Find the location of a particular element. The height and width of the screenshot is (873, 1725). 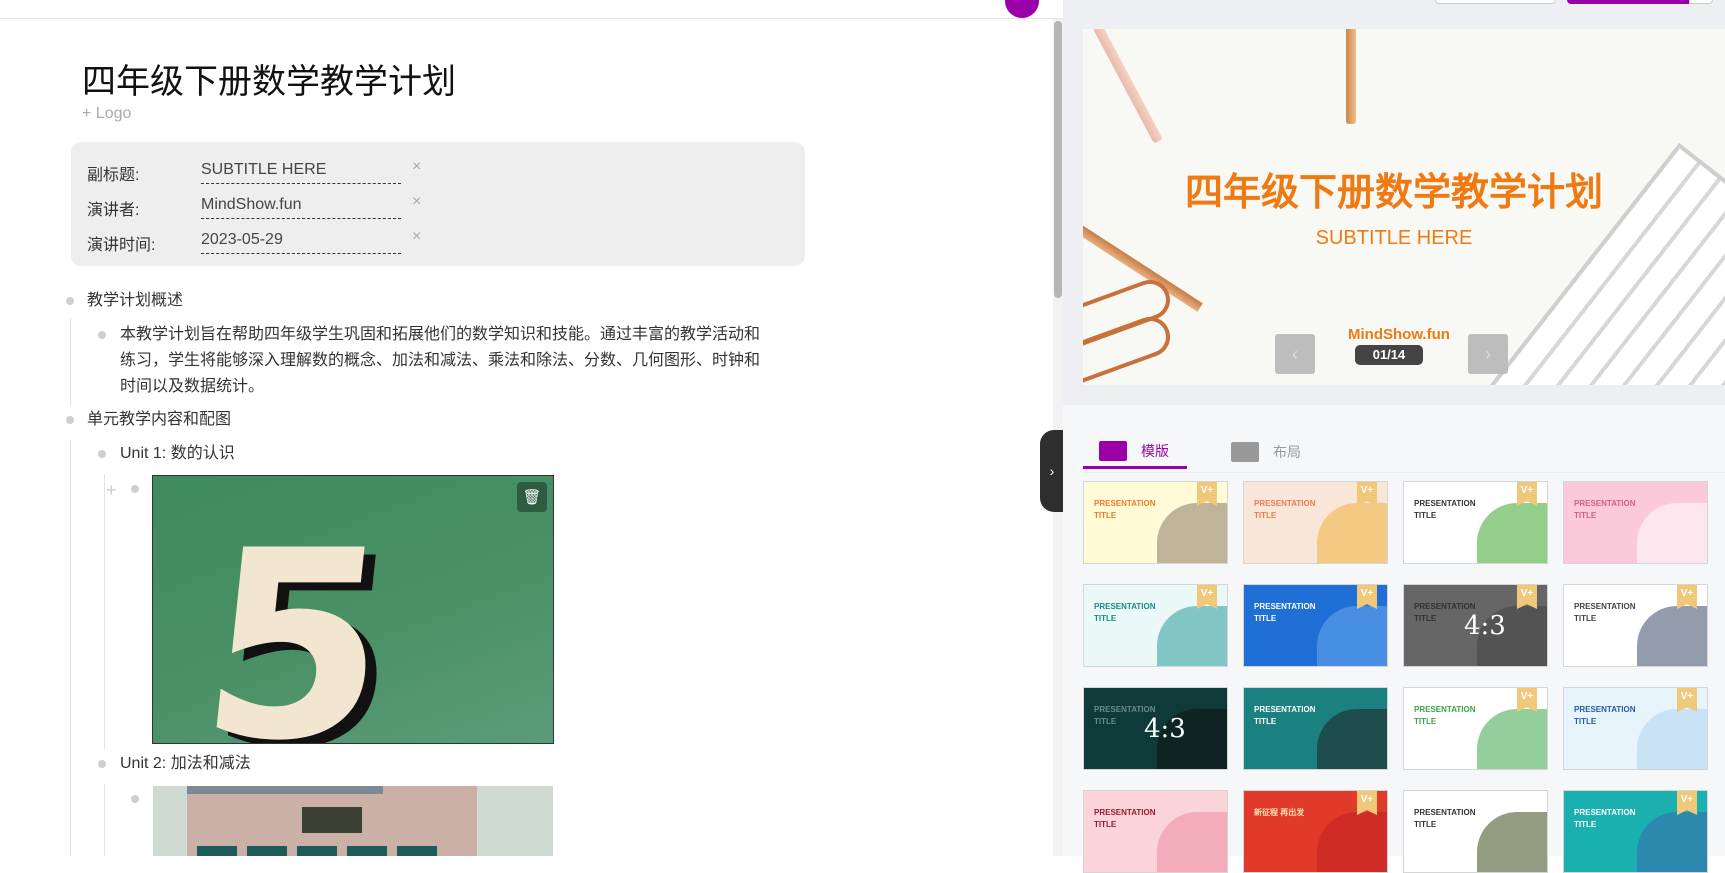

template-title: 新征程 再出发 is located at coordinates (1279, 812).